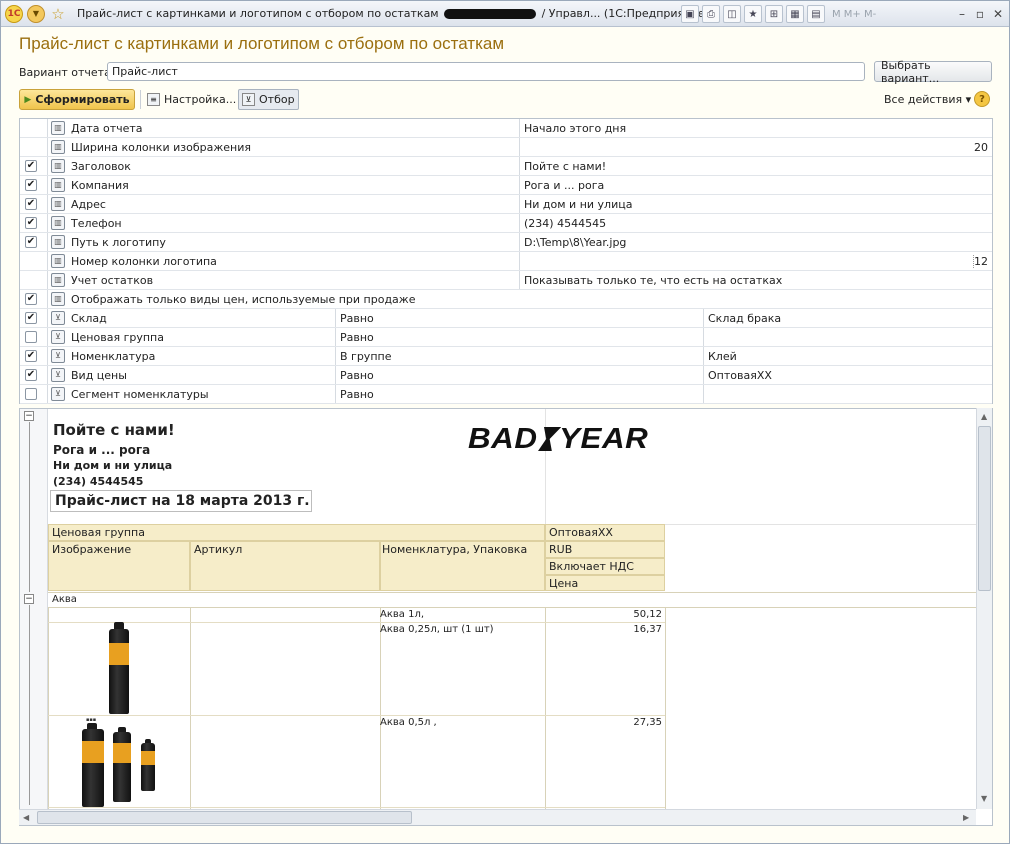 This screenshot has width=1010, height=844. Describe the element at coordinates (506, 261) in the screenshot. I see `param-row: ▥ Номер колонки логотипа 12` at that location.